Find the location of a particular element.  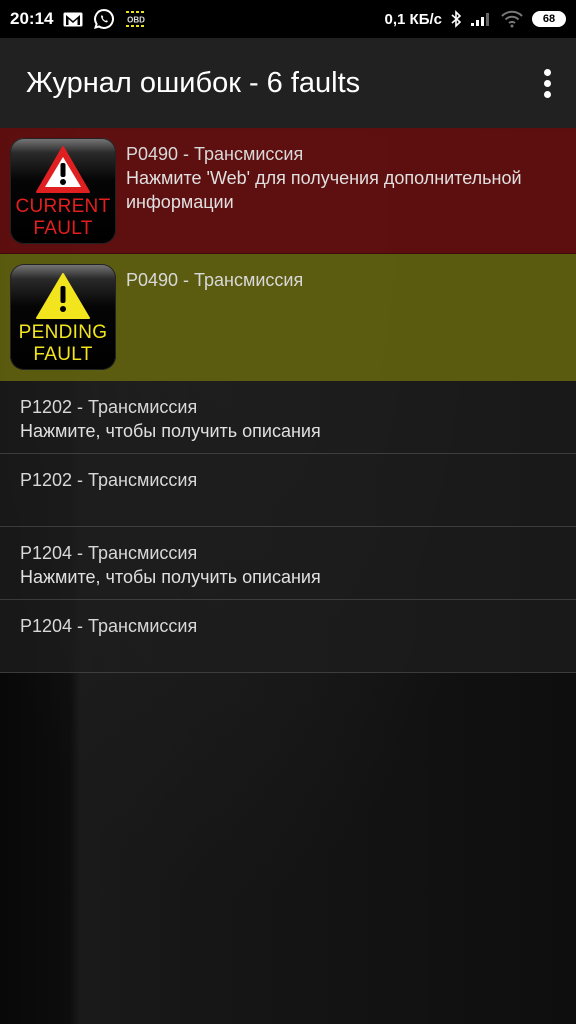

bluetooth-icon is located at coordinates (456, 19).